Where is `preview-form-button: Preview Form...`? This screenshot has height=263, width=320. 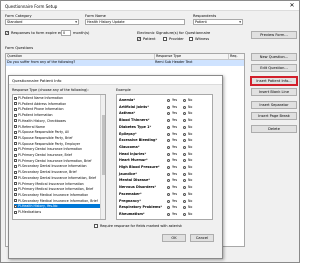
preview-form-button: Preview Form... is located at coordinates (274, 35).